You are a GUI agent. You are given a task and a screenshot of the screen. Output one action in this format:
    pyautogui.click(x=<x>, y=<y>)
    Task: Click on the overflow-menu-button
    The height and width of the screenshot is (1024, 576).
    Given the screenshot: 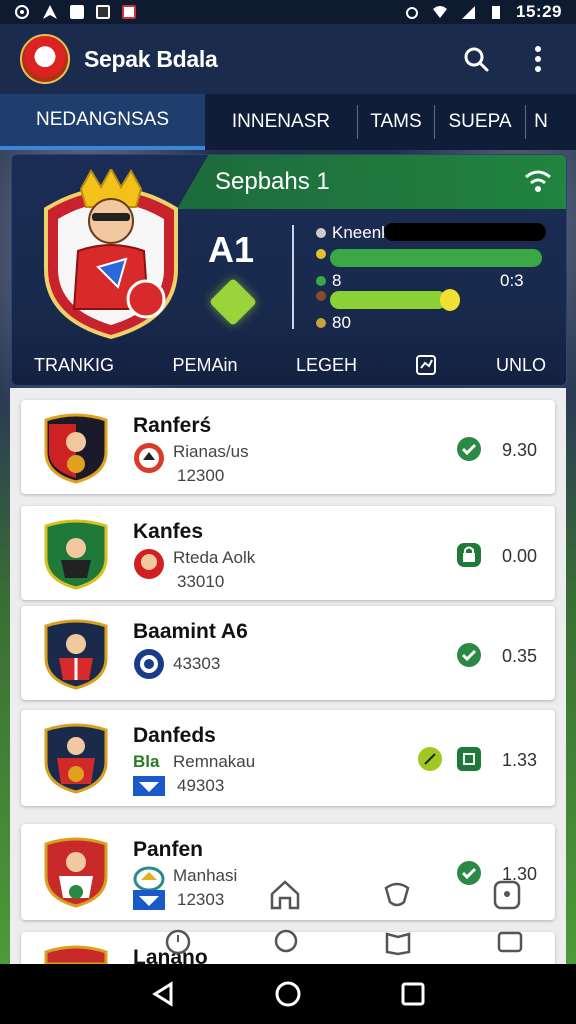 What is the action you would take?
    pyautogui.click(x=538, y=59)
    